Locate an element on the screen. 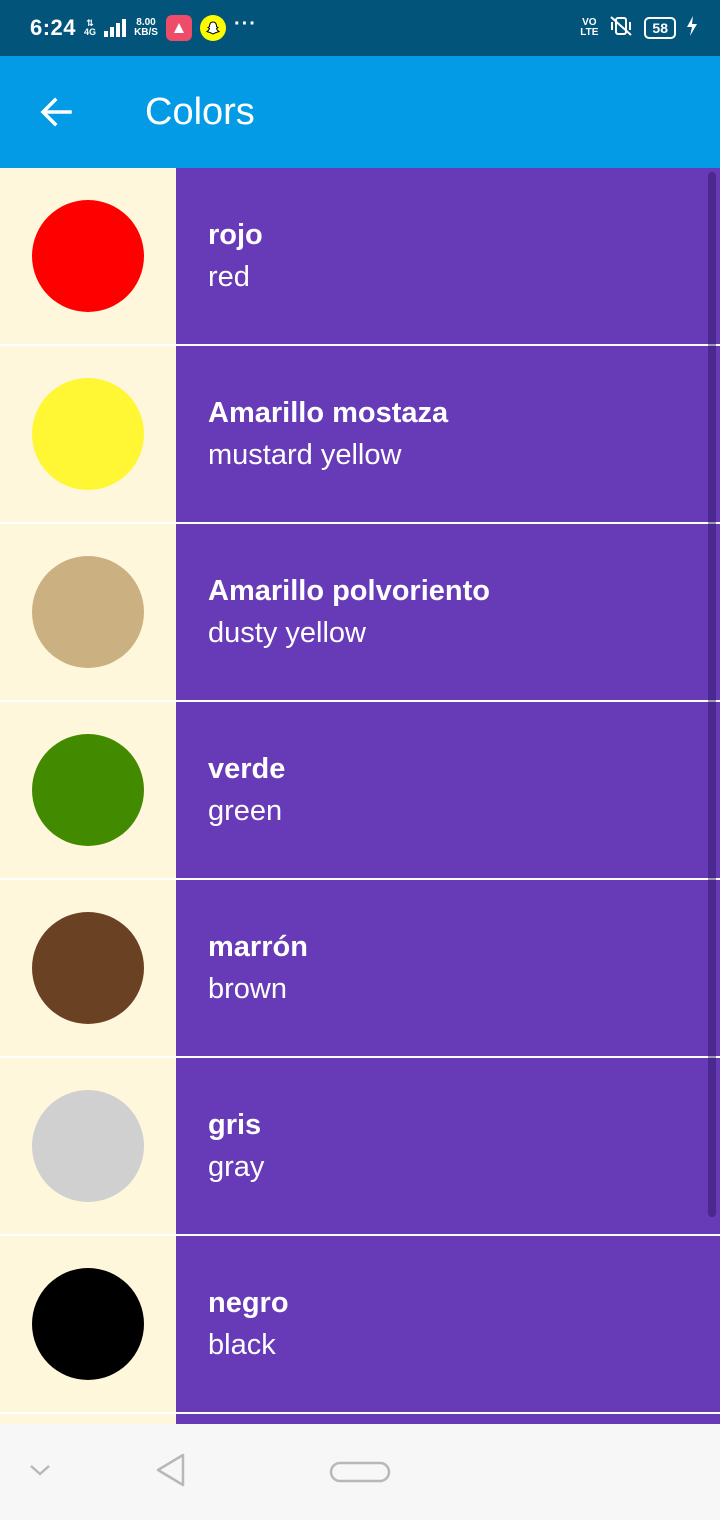 The height and width of the screenshot is (1520, 720). network-type: ⇅ 4G is located at coordinates (90, 27).